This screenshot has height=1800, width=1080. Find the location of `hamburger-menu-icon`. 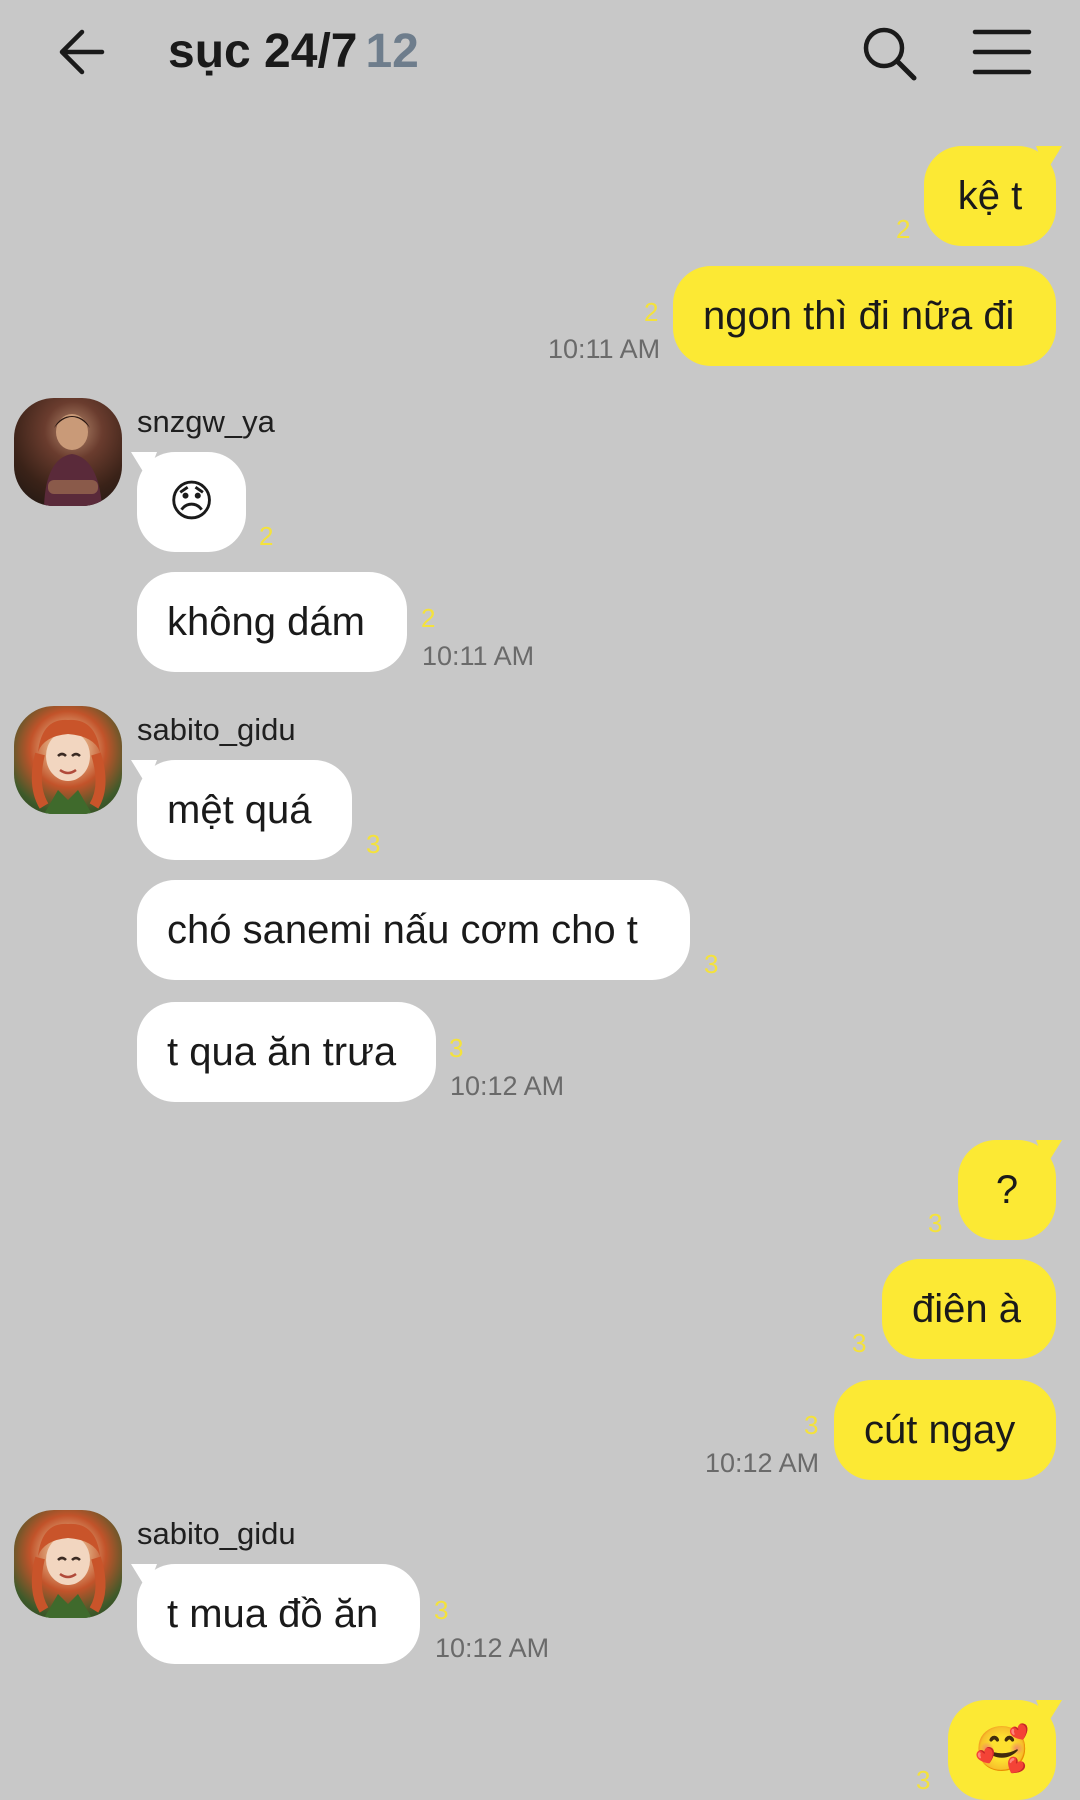

hamburger-menu-icon is located at coordinates (1002, 52).